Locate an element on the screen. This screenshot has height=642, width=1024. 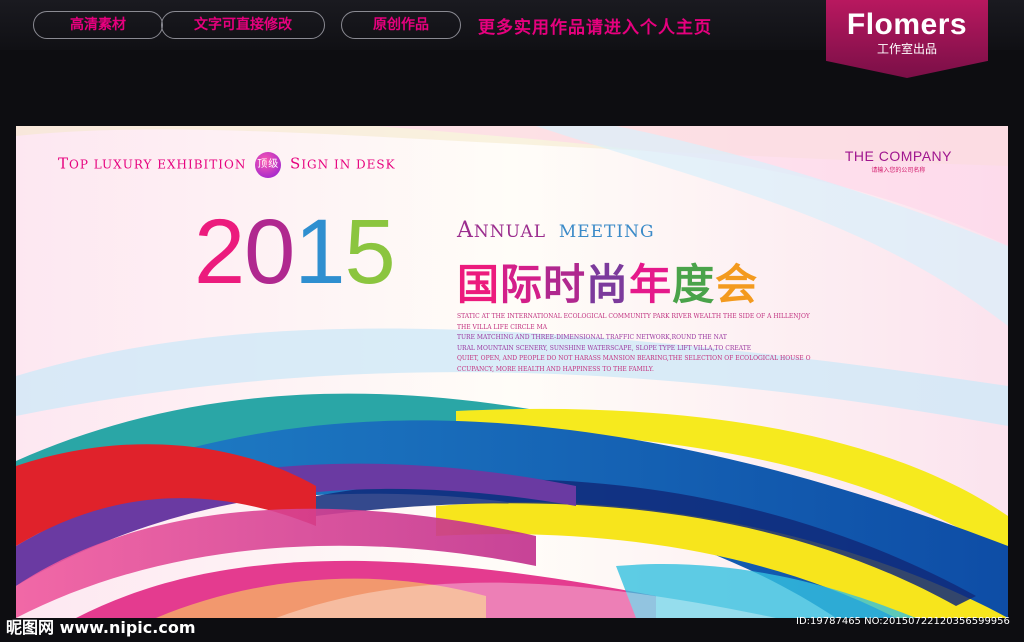
title-char: 年 is located at coordinates (651, 284).